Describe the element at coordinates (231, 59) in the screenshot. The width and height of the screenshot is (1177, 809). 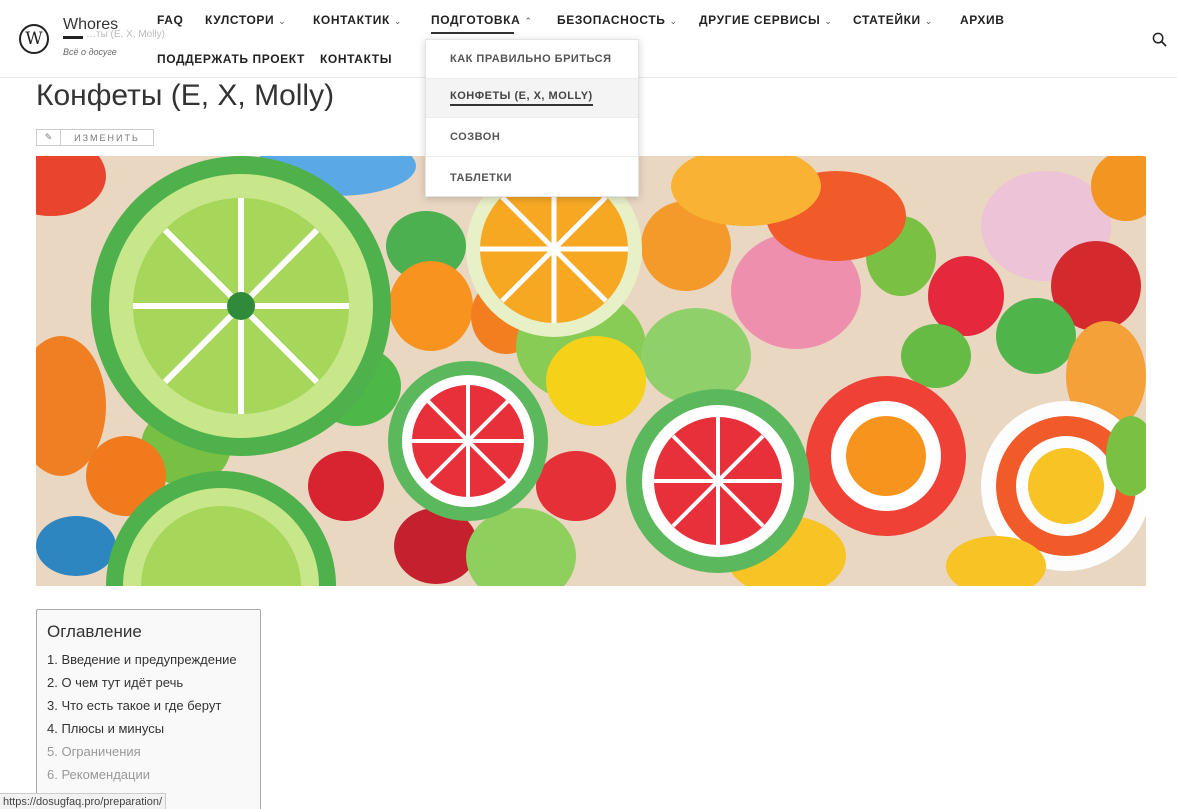
I see `nav-item-podderzhat-proekt: Поддержать проект` at that location.